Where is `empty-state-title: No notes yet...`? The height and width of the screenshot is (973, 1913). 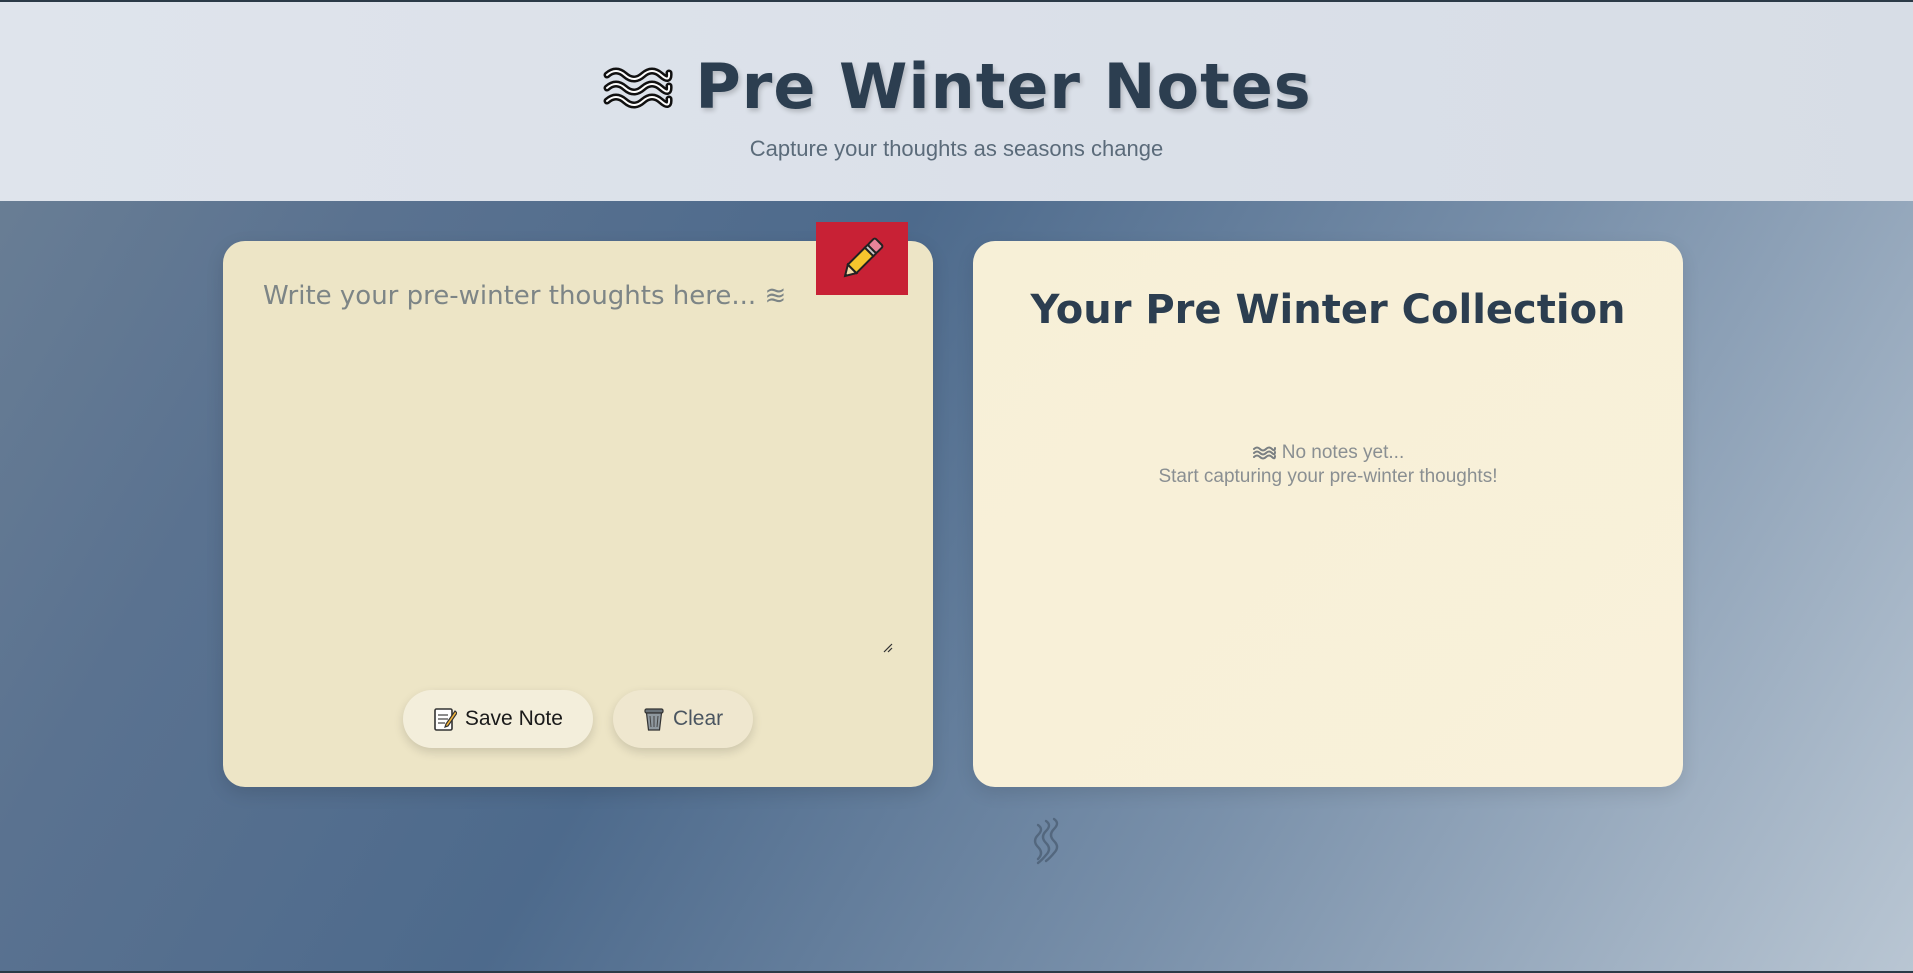 empty-state-title: No notes yet... is located at coordinates (1343, 452).